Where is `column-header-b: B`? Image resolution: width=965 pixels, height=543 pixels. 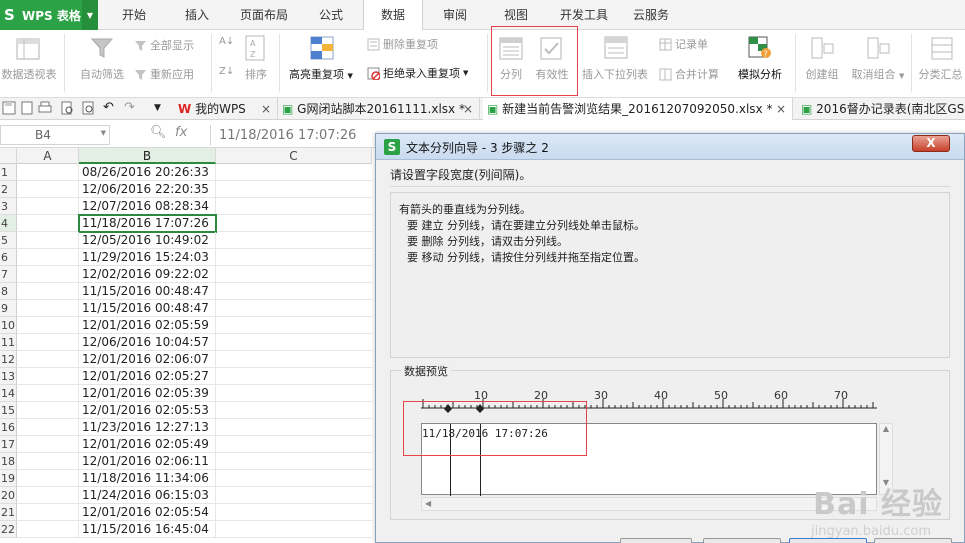
column-header-b: B is located at coordinates (147, 156).